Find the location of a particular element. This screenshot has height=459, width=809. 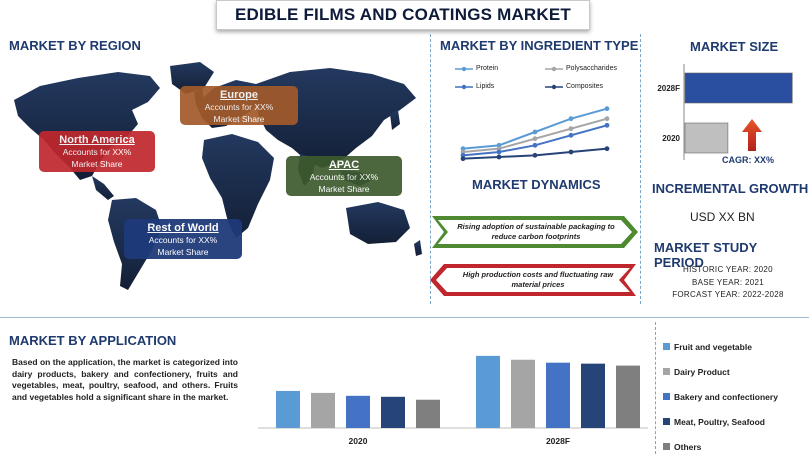

app-legend-item: Others is located at coordinates (720, 446).